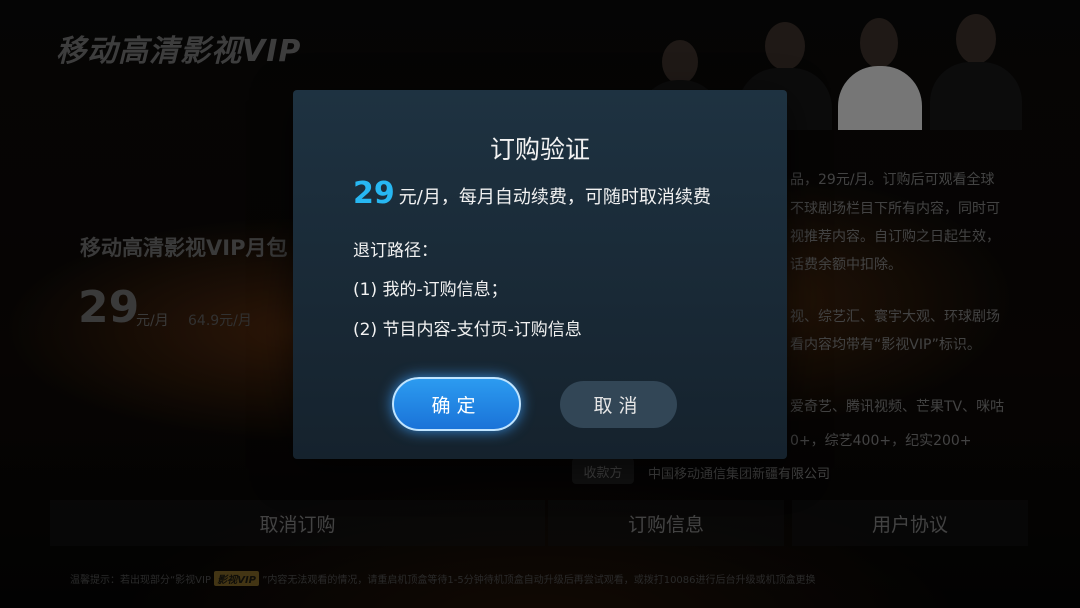 The height and width of the screenshot is (608, 1080). What do you see at coordinates (456, 404) in the screenshot?
I see `confirm-button: 确定` at bounding box center [456, 404].